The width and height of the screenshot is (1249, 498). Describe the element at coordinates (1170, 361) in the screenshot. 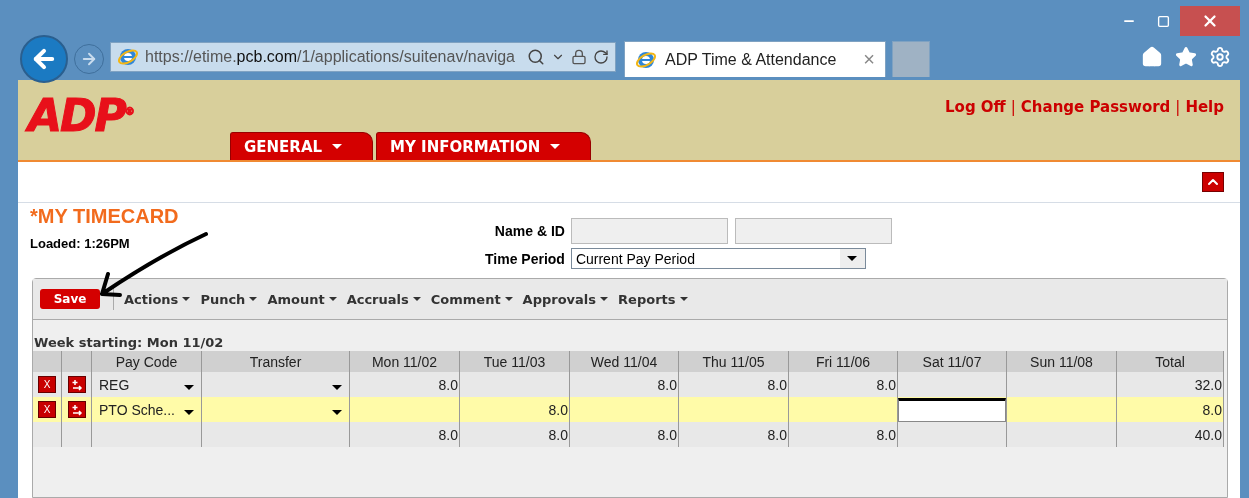

I see `column-header: Total` at that location.